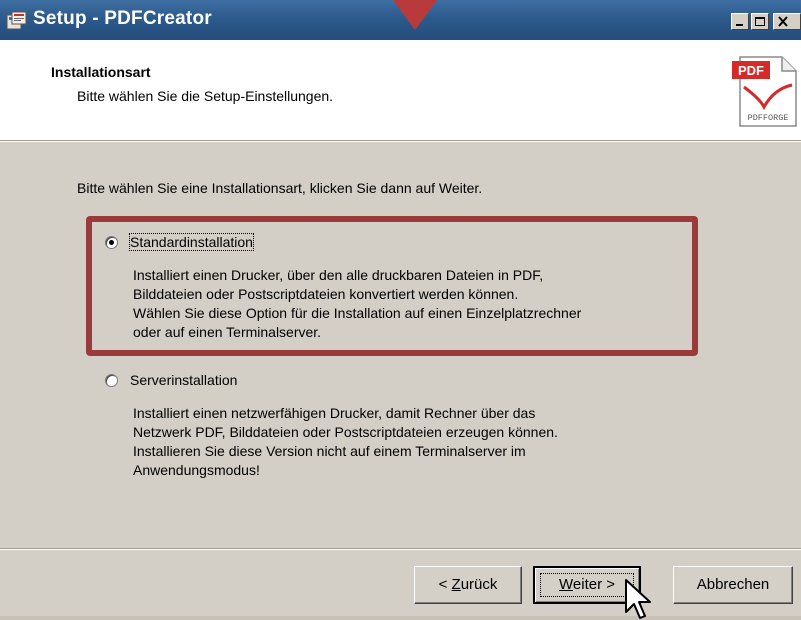 This screenshot has height=620, width=801. I want to click on standard-installation-label: Standardinstallation, so click(191, 242).